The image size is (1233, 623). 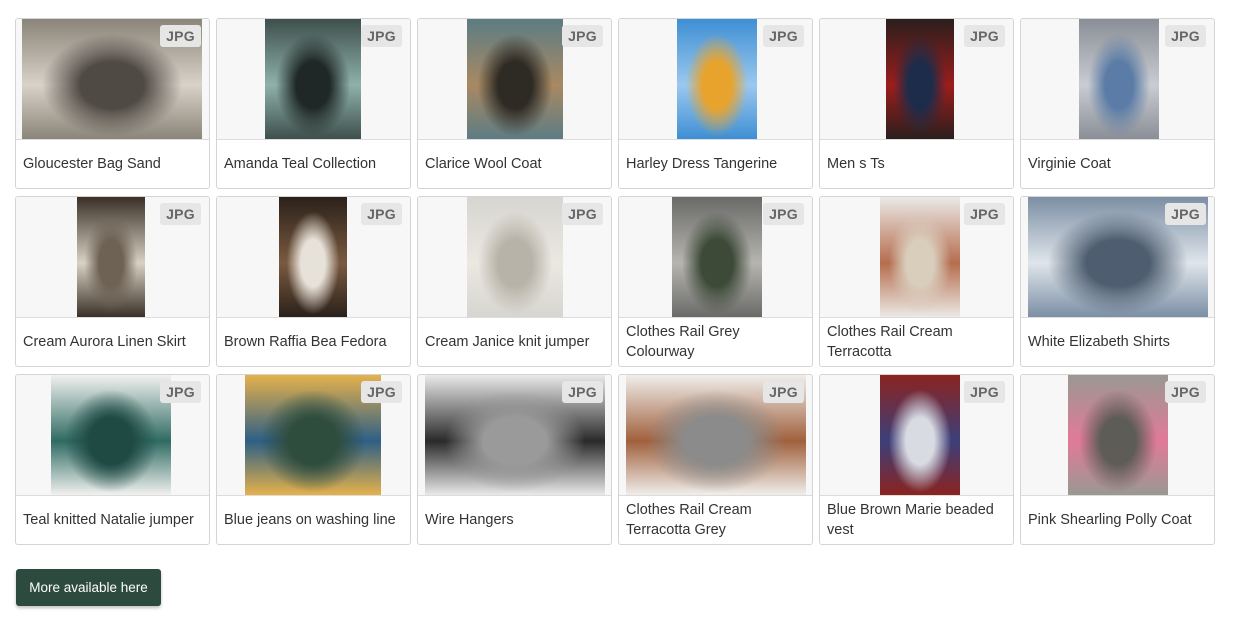 I want to click on product-card: JPG Cream Janice knit jumper, so click(x=514, y=281).